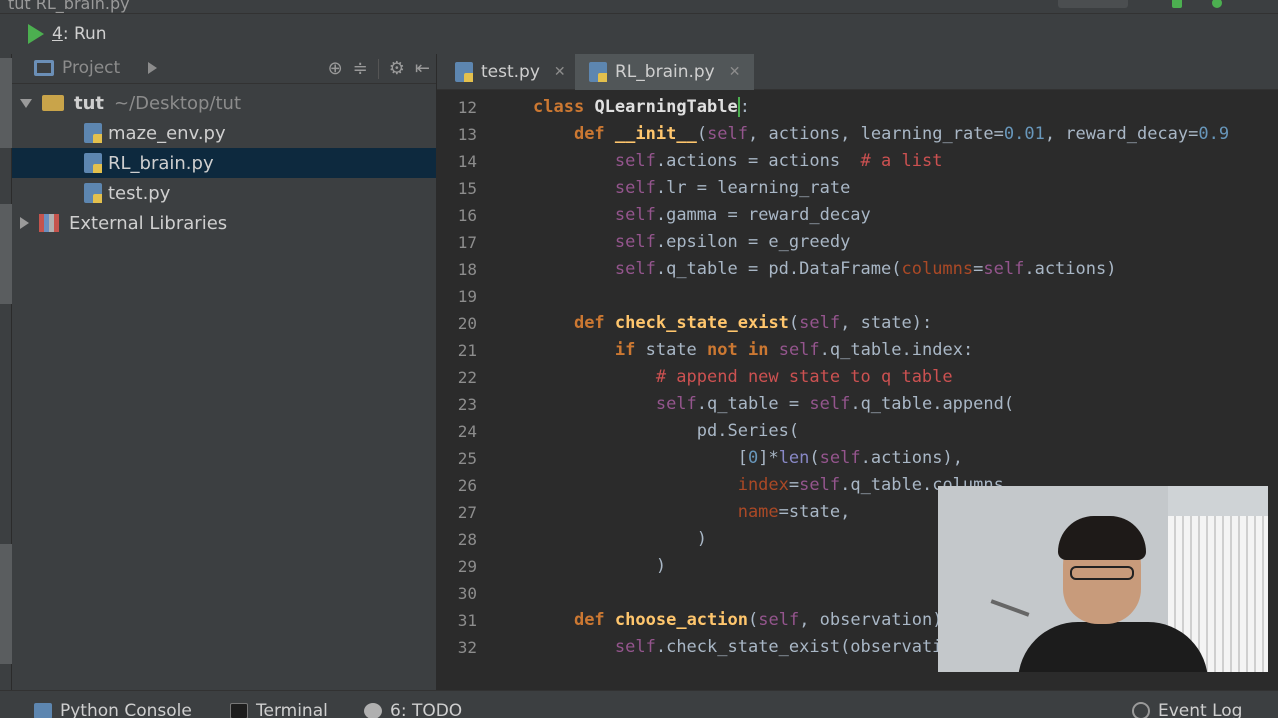 This screenshot has height=718, width=1278. What do you see at coordinates (1093, 4) in the screenshot?
I see `run-config-selector` at bounding box center [1093, 4].